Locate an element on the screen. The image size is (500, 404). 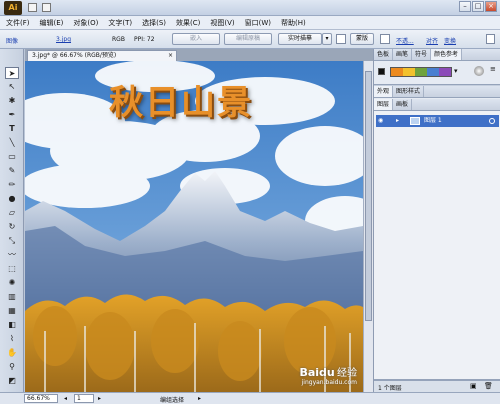
vertical-scrollbar is located at coordinates (368, 226).